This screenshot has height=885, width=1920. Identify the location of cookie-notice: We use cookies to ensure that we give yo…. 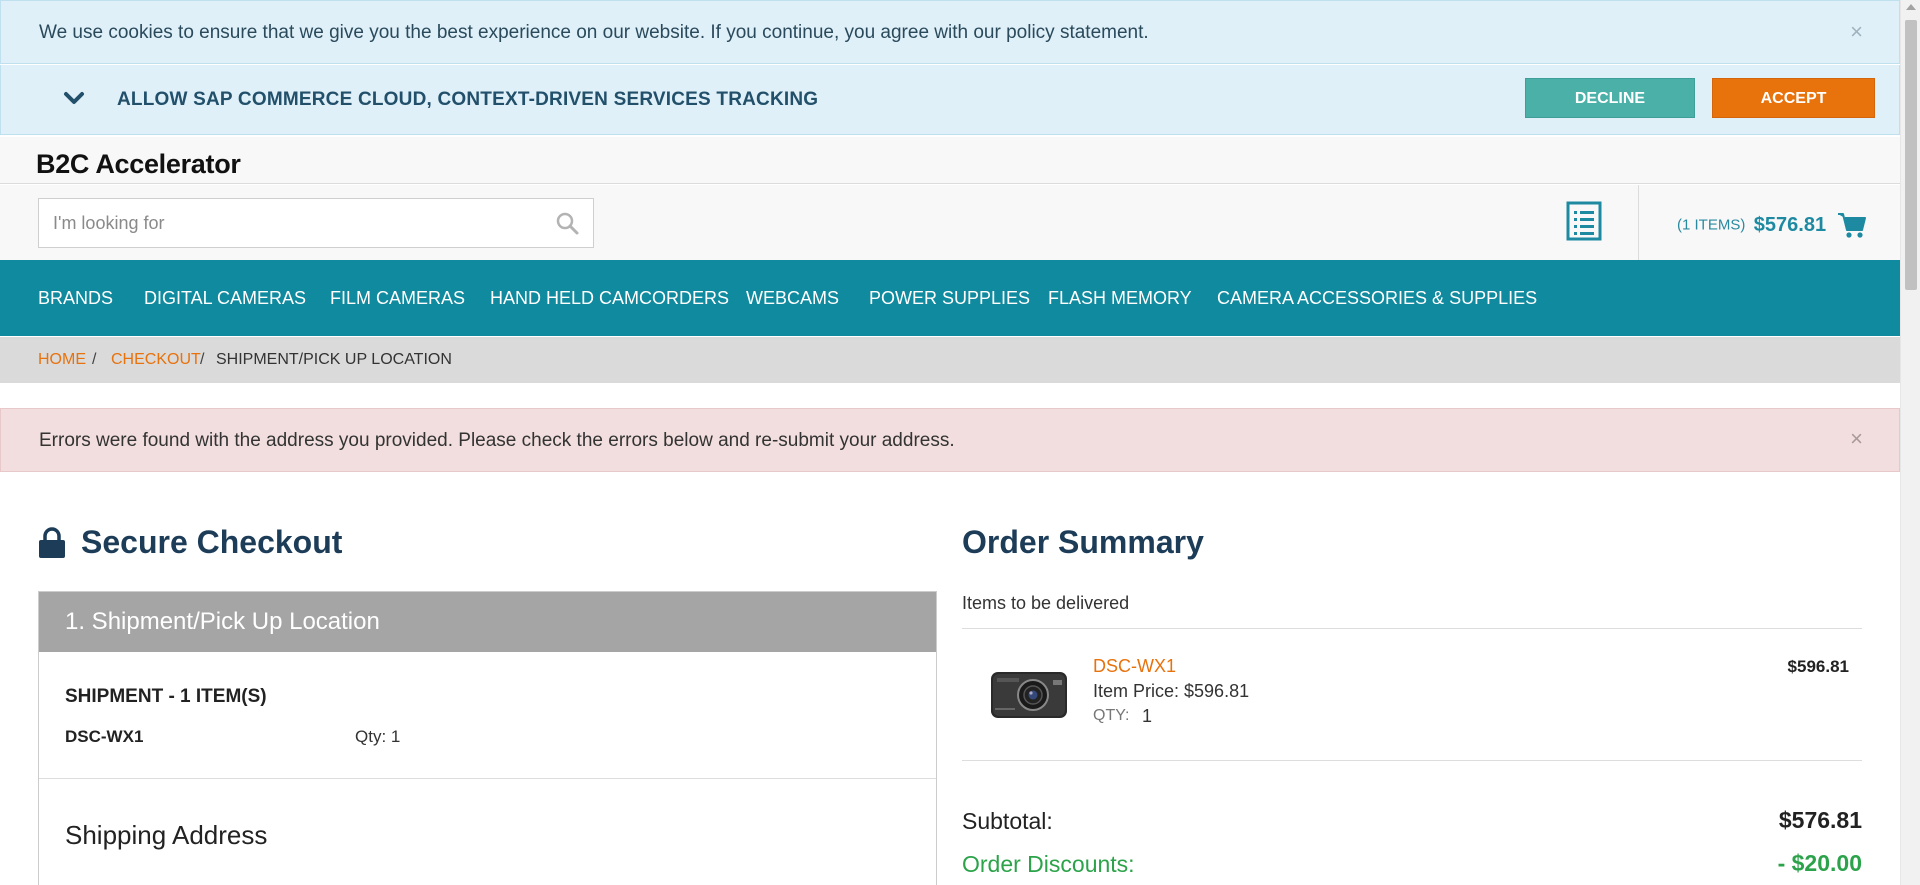
(950, 32).